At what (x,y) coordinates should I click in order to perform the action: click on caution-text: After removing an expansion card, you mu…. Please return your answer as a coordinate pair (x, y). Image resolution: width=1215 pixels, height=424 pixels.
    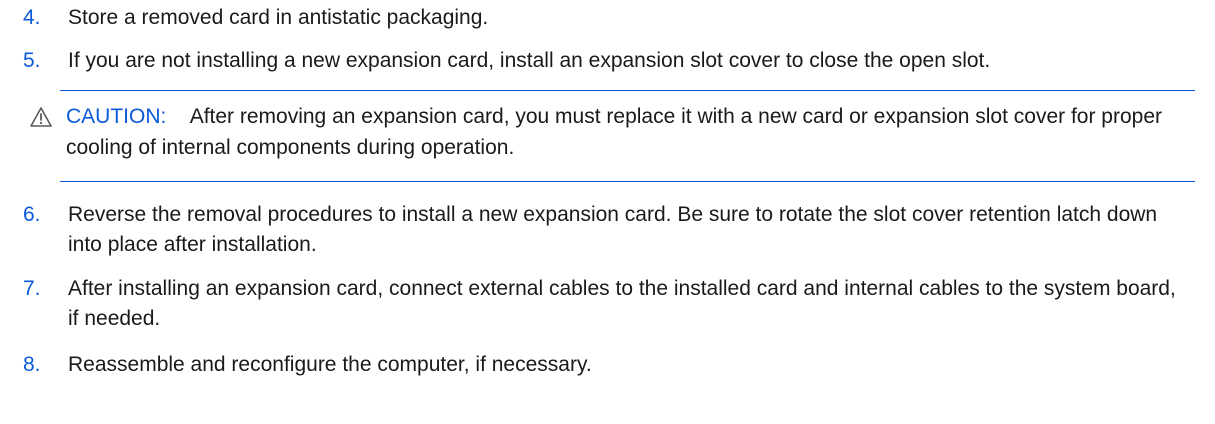
    Looking at the image, I should click on (614, 132).